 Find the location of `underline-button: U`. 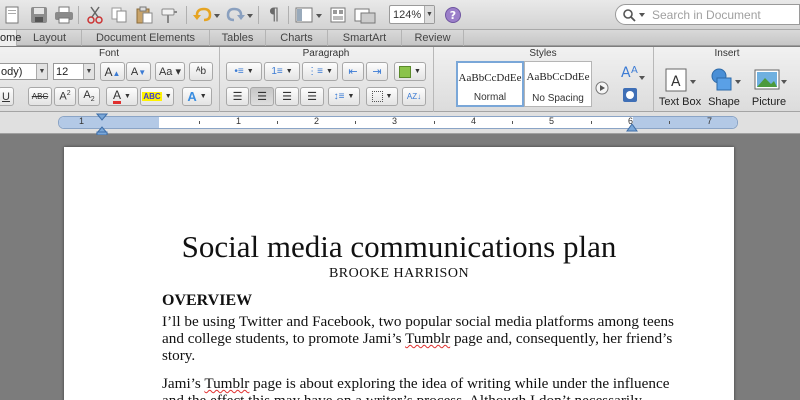

underline-button: U is located at coordinates (7, 96).